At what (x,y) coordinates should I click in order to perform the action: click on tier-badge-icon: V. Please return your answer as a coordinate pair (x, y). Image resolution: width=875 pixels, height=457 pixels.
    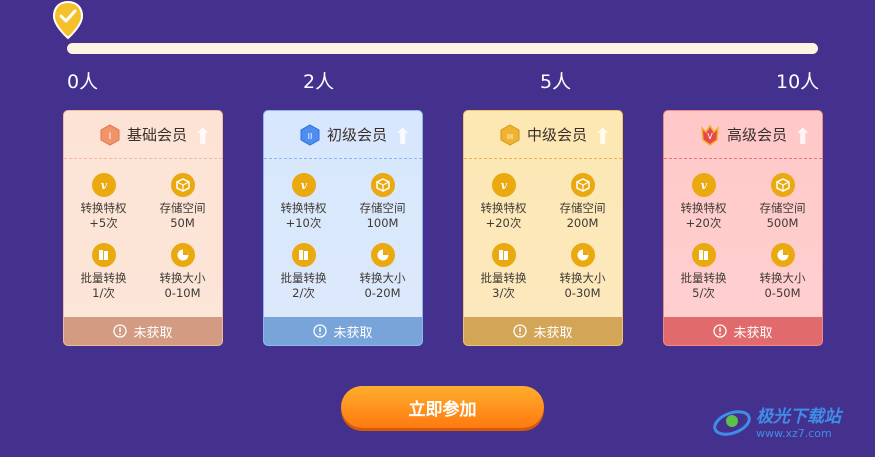
    Looking at the image, I should click on (710, 135).